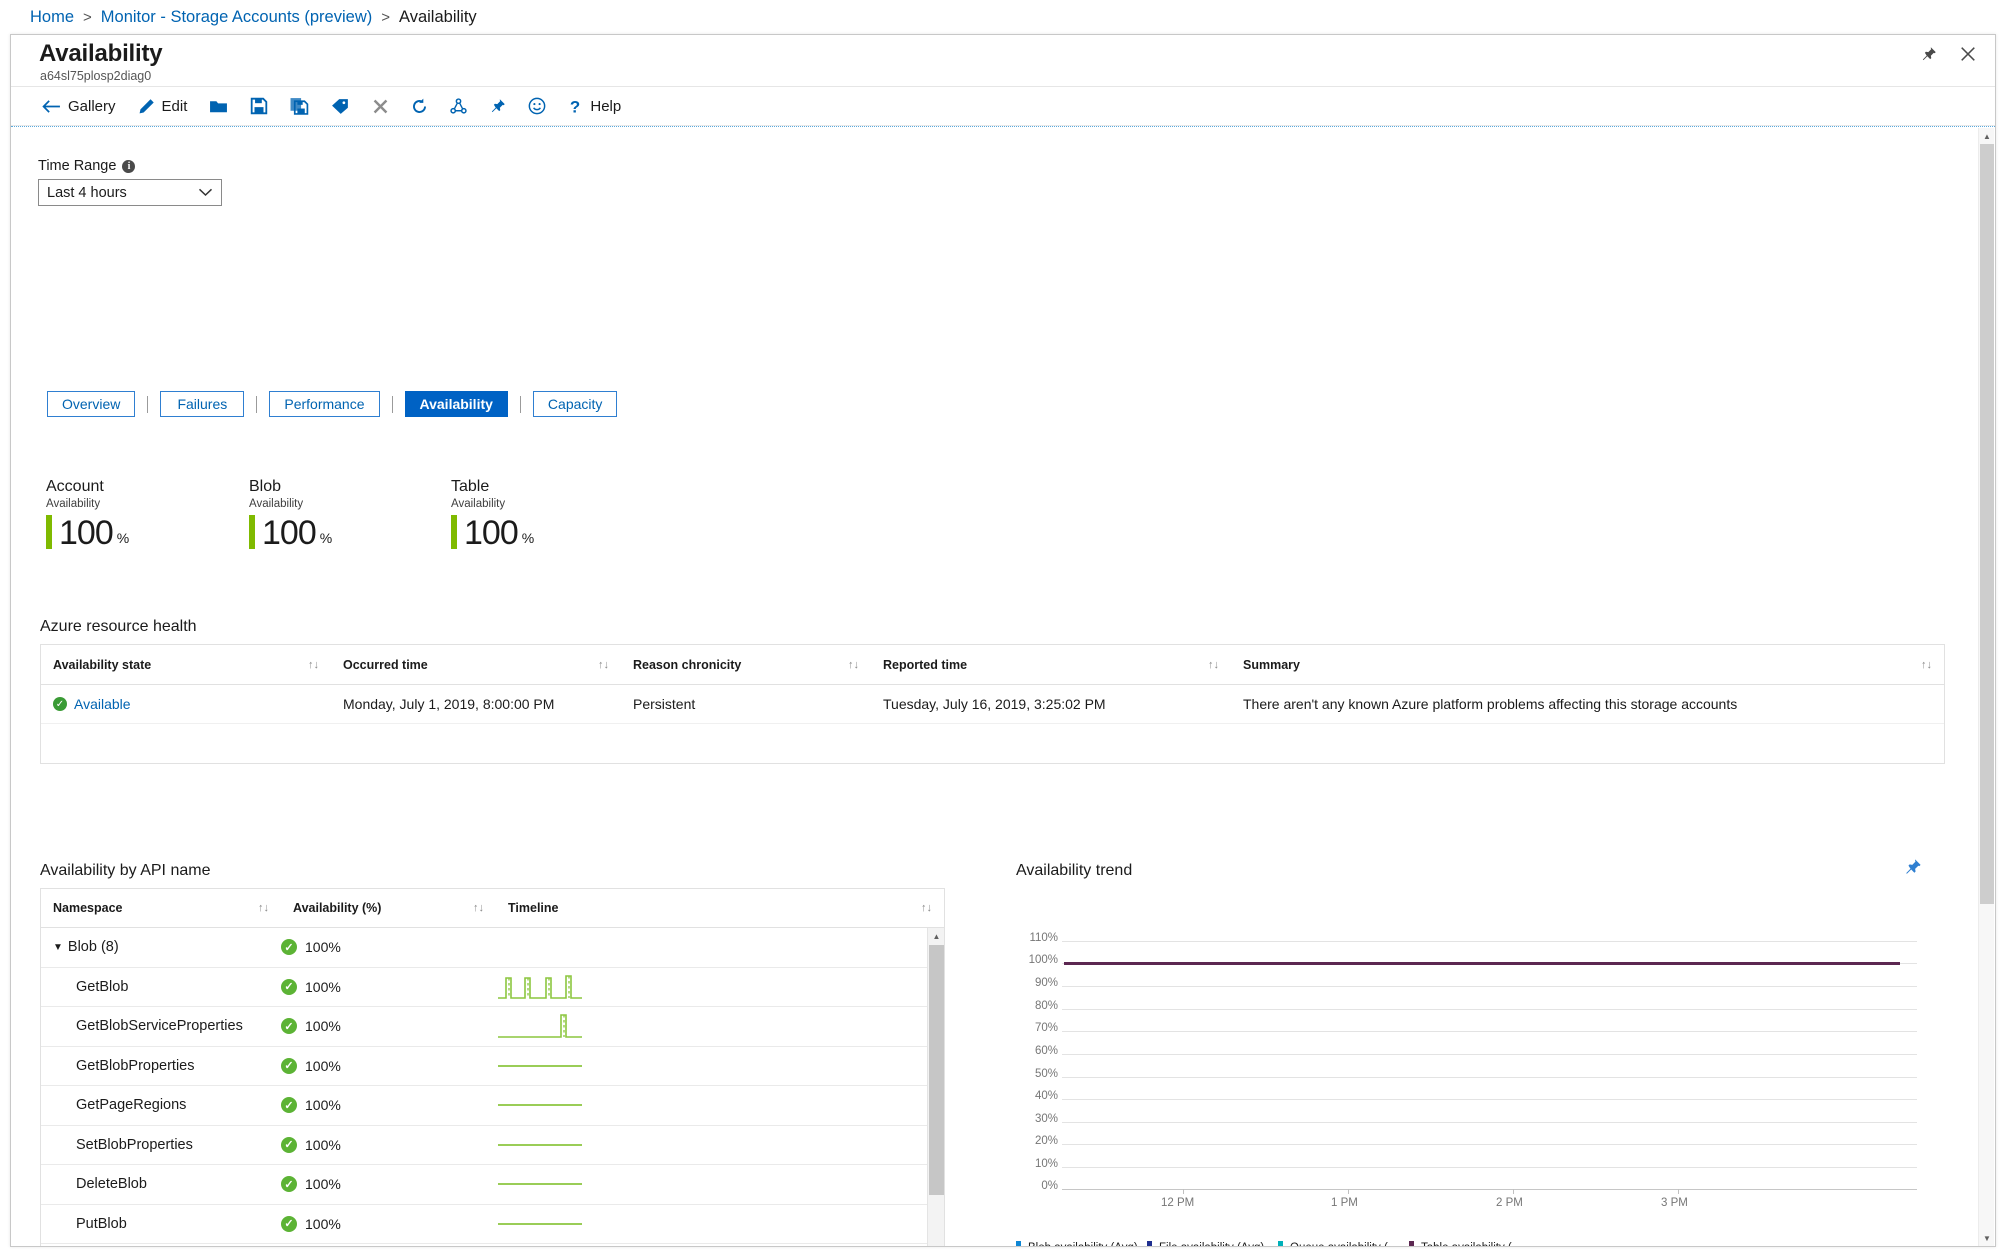 Image resolution: width=2006 pixels, height=1257 pixels. I want to click on metric-tile-account: Account Availability 100 %, so click(87, 515).